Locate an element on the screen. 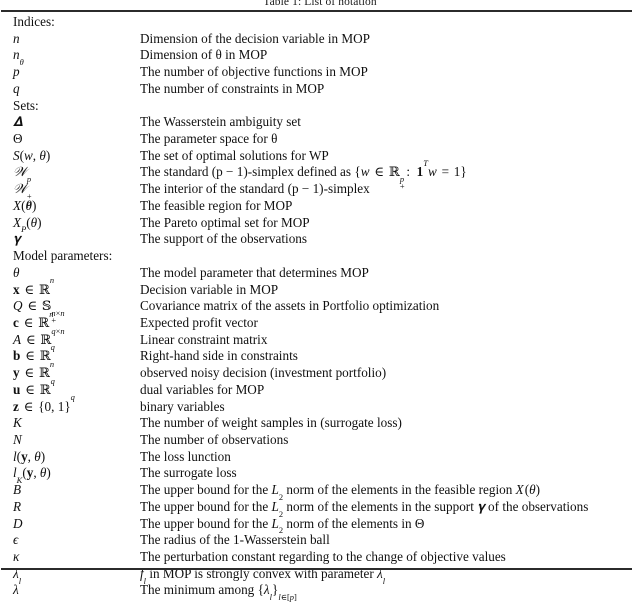 The width and height of the screenshot is (640, 602). symbol-r-capital: R is located at coordinates (17, 506).